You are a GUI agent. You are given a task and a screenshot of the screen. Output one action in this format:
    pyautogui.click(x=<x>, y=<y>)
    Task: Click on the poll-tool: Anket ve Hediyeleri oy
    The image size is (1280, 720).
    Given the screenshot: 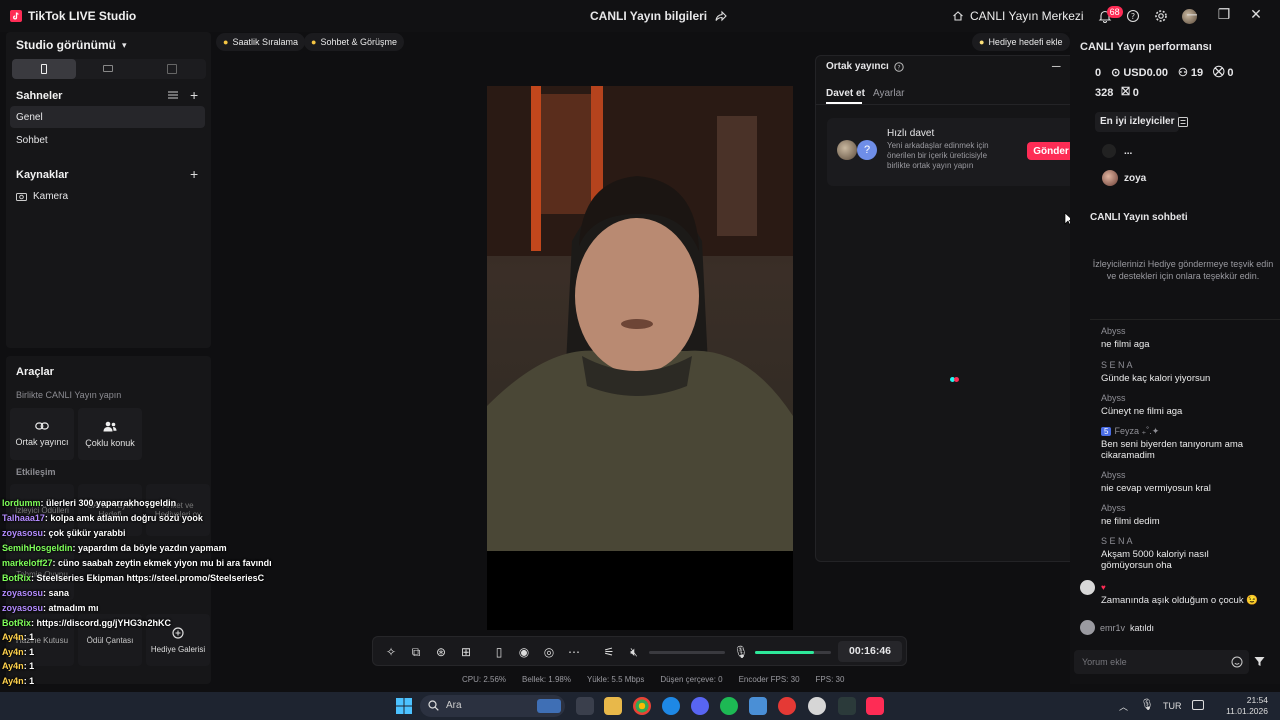 What is the action you would take?
    pyautogui.click(x=178, y=510)
    